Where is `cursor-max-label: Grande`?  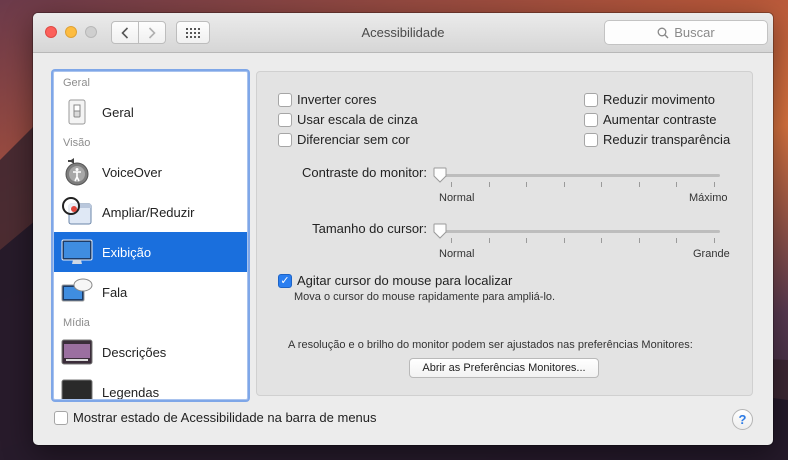 cursor-max-label: Grande is located at coordinates (711, 254).